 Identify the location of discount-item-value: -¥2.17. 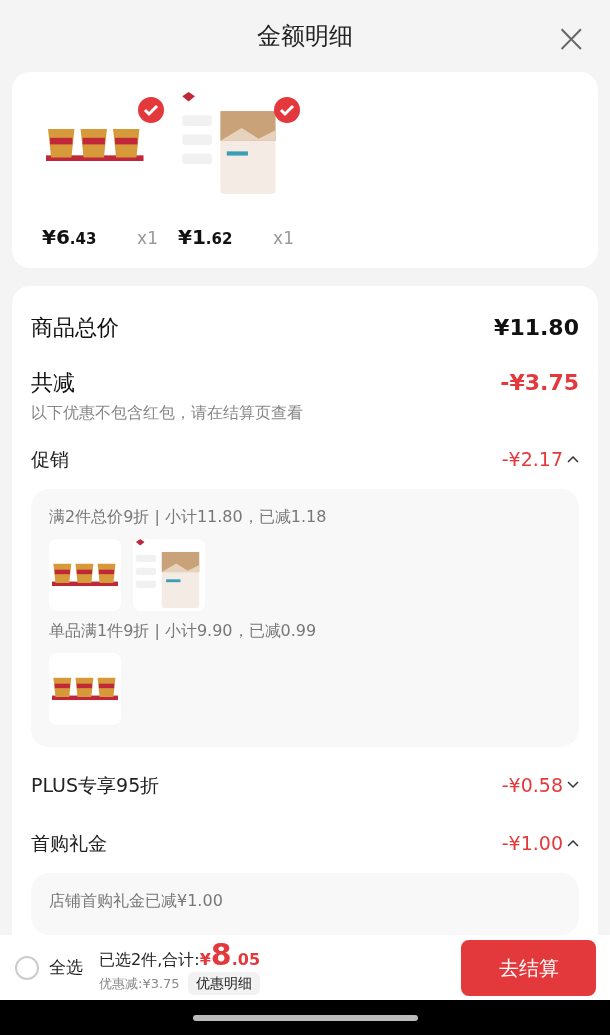
(532, 459).